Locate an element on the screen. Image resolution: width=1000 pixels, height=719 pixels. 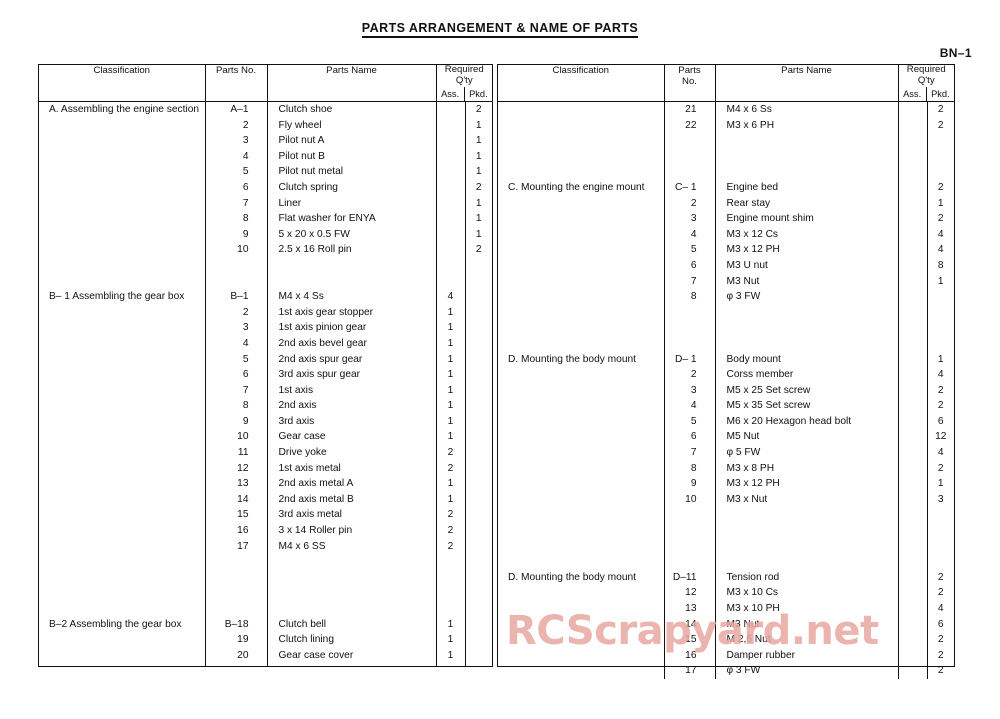
table-cell-parts-no: 4 is located at coordinates (693, 234).